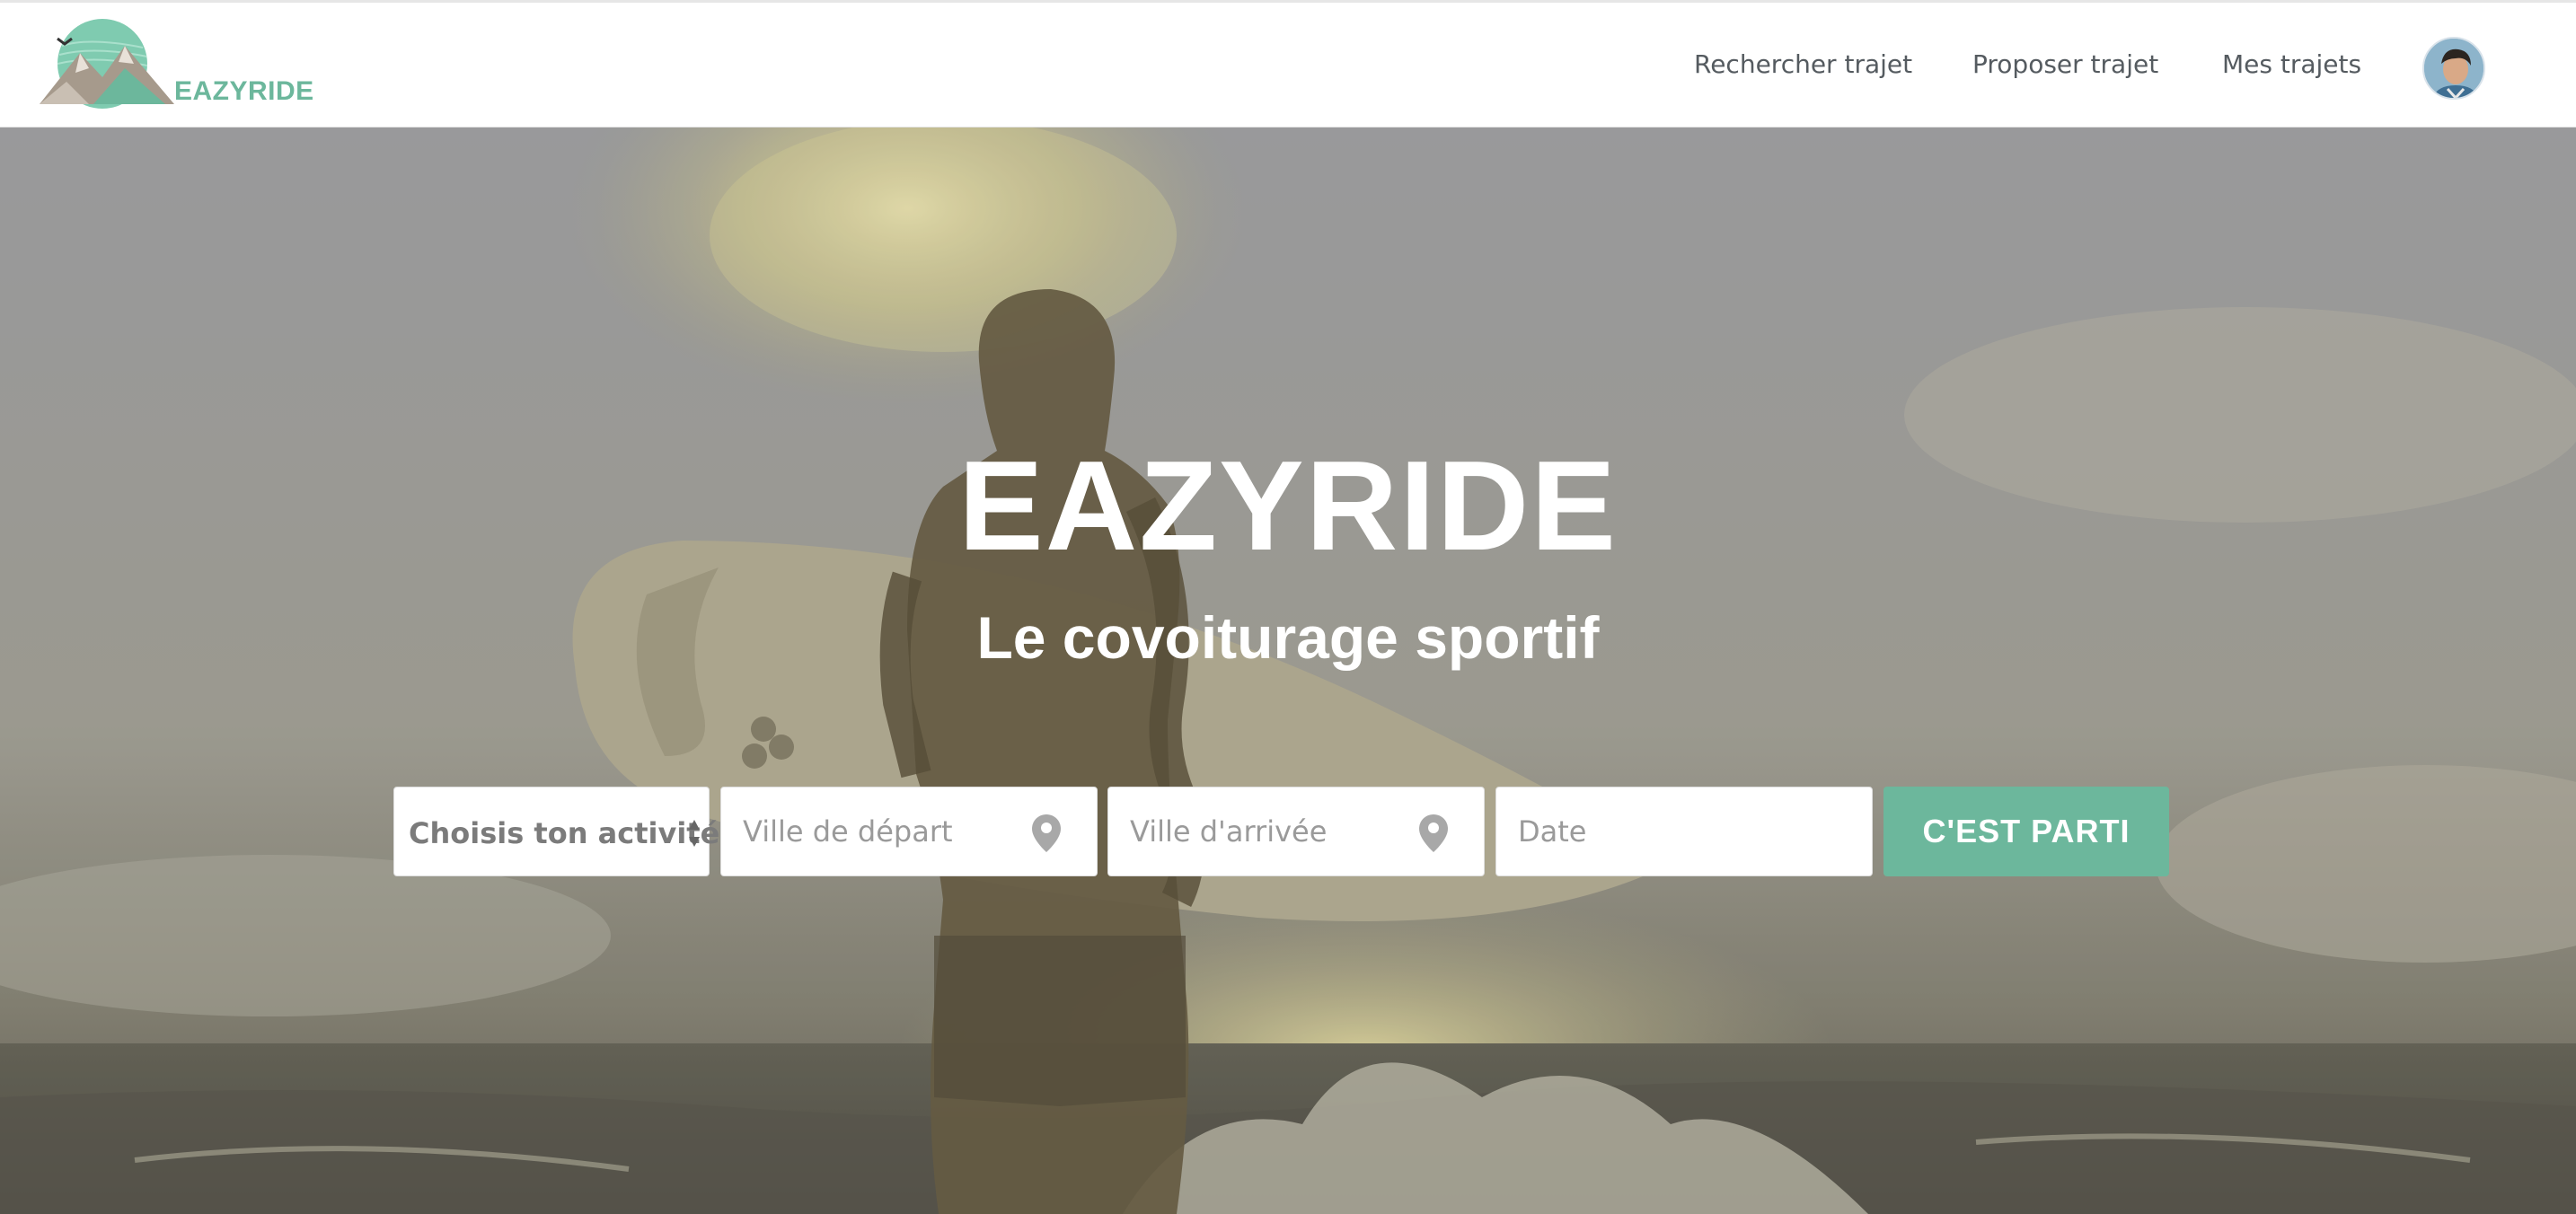 The width and height of the screenshot is (2576, 1214). What do you see at coordinates (1288, 506) in the screenshot?
I see `hero-title: EAZYRIDE` at bounding box center [1288, 506].